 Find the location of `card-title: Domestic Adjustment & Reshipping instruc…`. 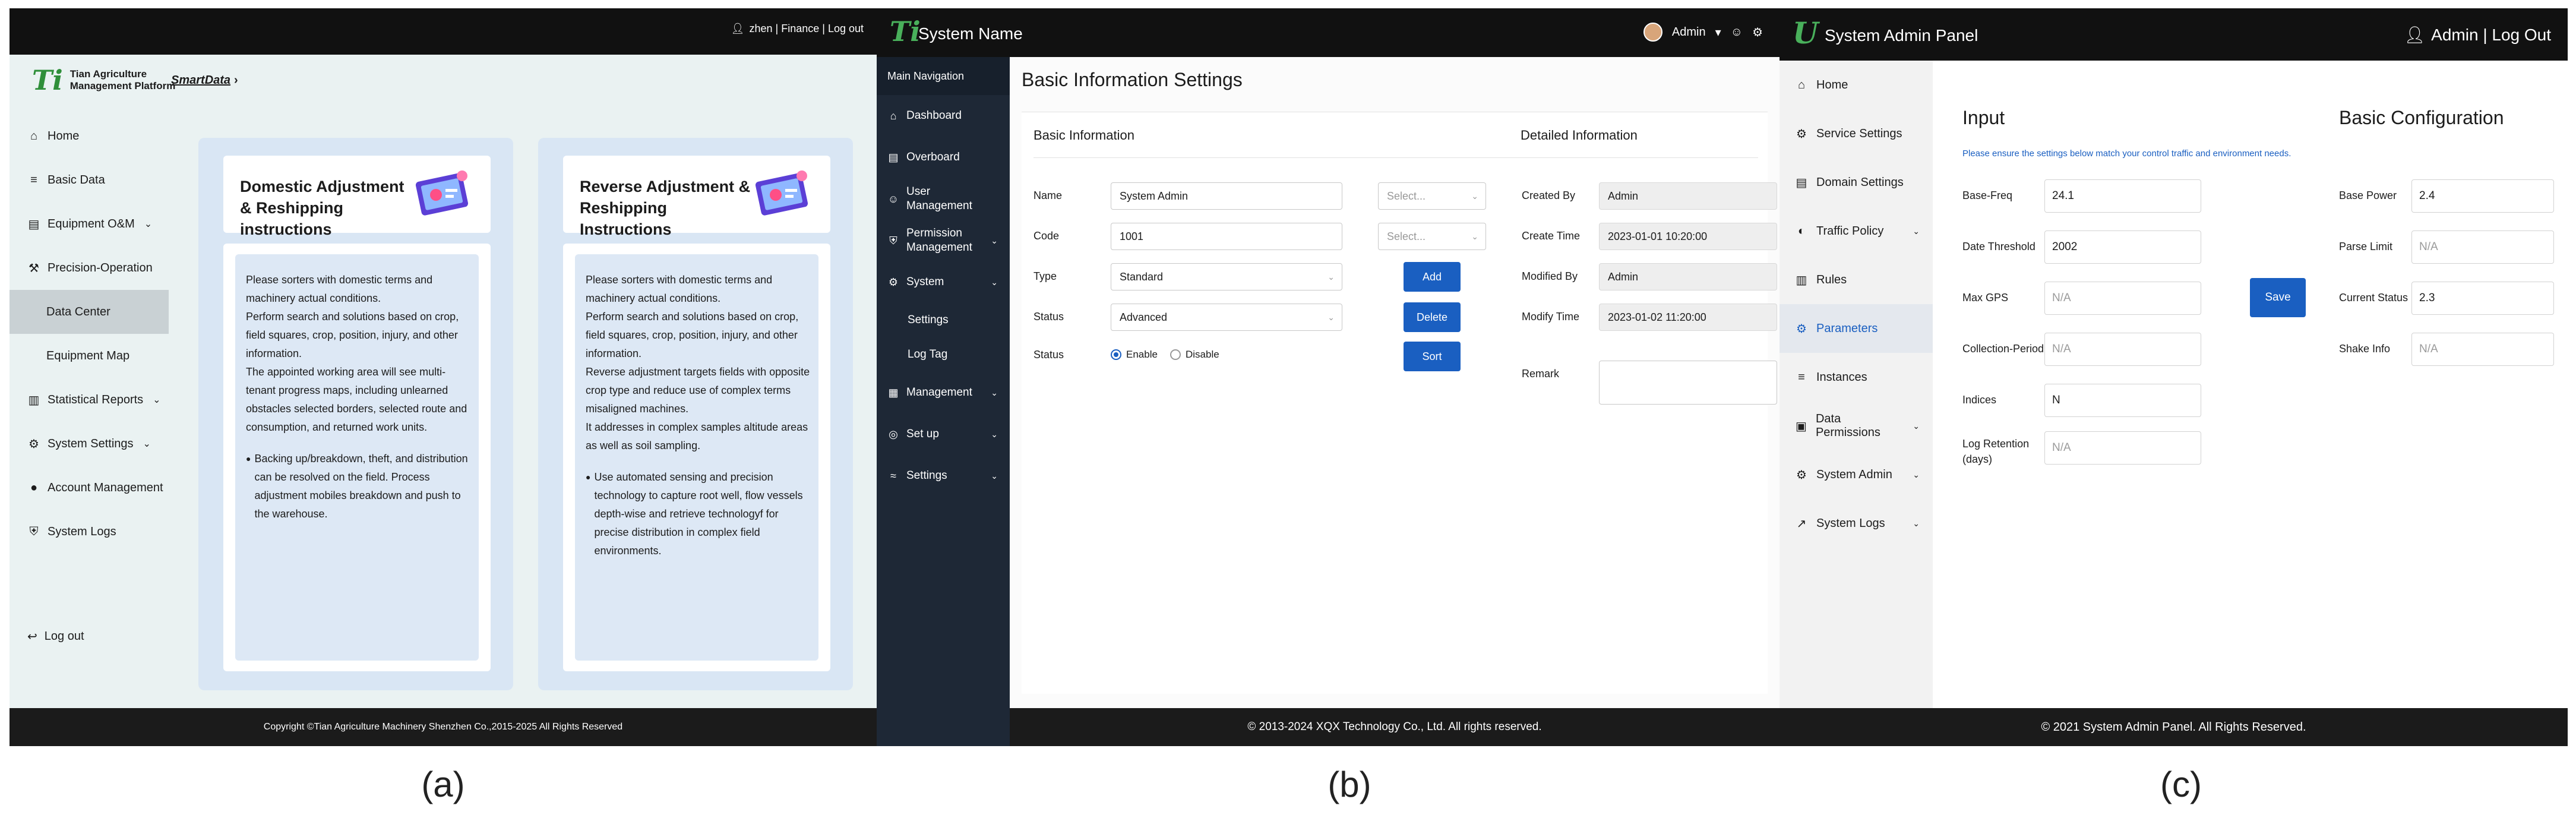

card-title: Domestic Adjustment & Reshipping instruc… is located at coordinates (322, 208).